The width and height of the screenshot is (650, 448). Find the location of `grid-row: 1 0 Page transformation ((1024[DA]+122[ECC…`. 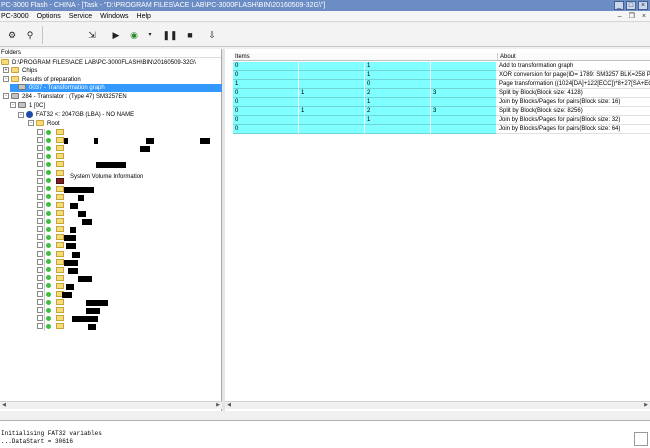

grid-row: 1 0 Page transformation ((1024[DA]+122[ECC… is located at coordinates (441, 84).